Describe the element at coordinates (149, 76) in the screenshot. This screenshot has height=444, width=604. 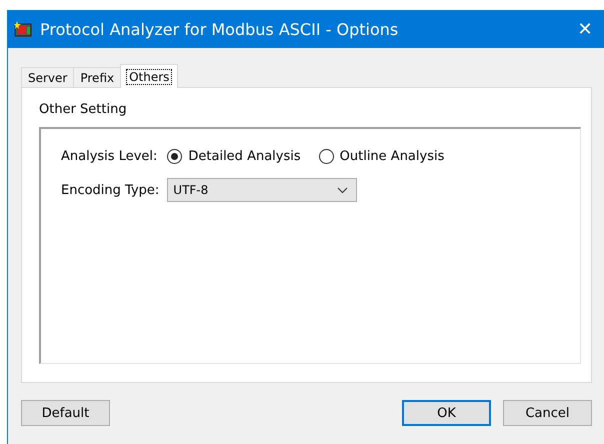
I see `tab: Others` at that location.